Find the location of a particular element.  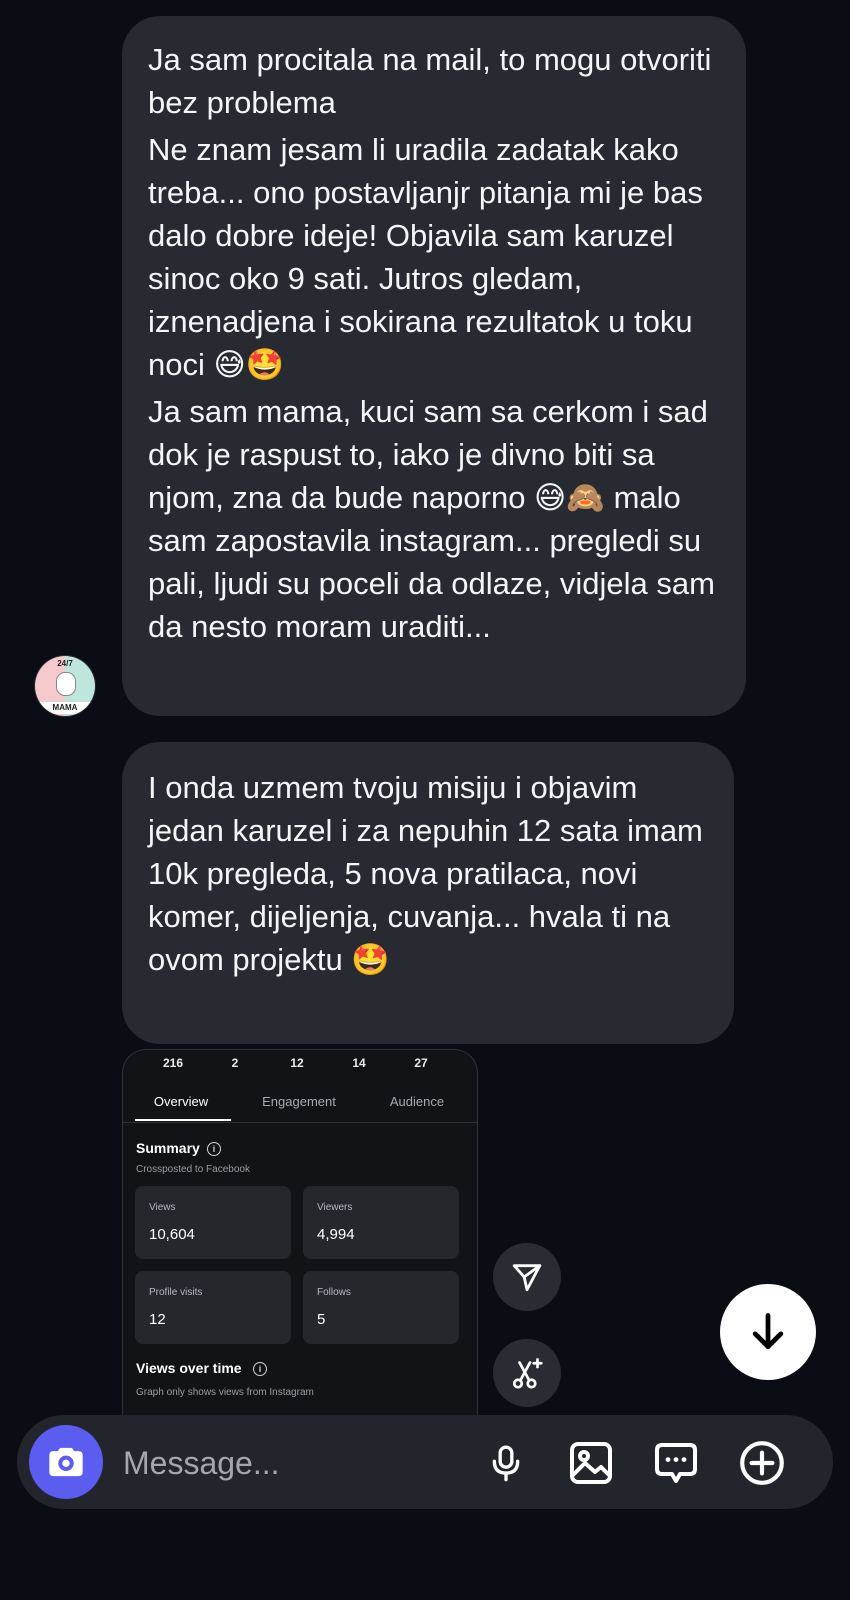

gallery-button is located at coordinates (591, 1463).